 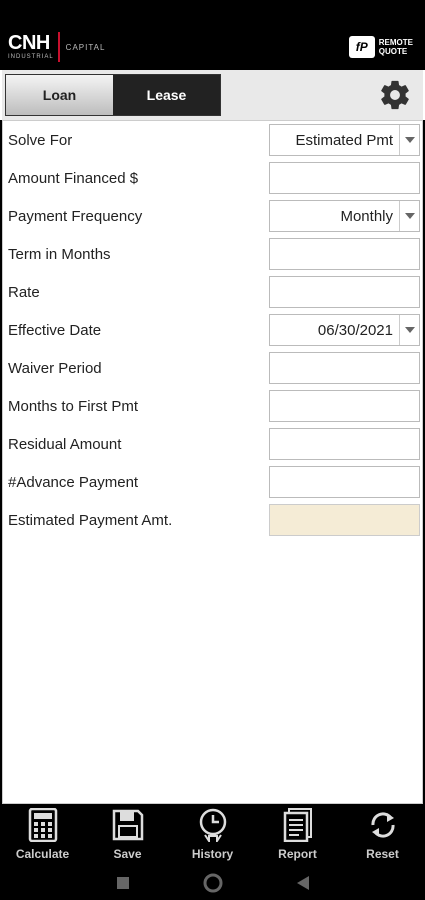 I want to click on report-label: Report, so click(x=297, y=854).